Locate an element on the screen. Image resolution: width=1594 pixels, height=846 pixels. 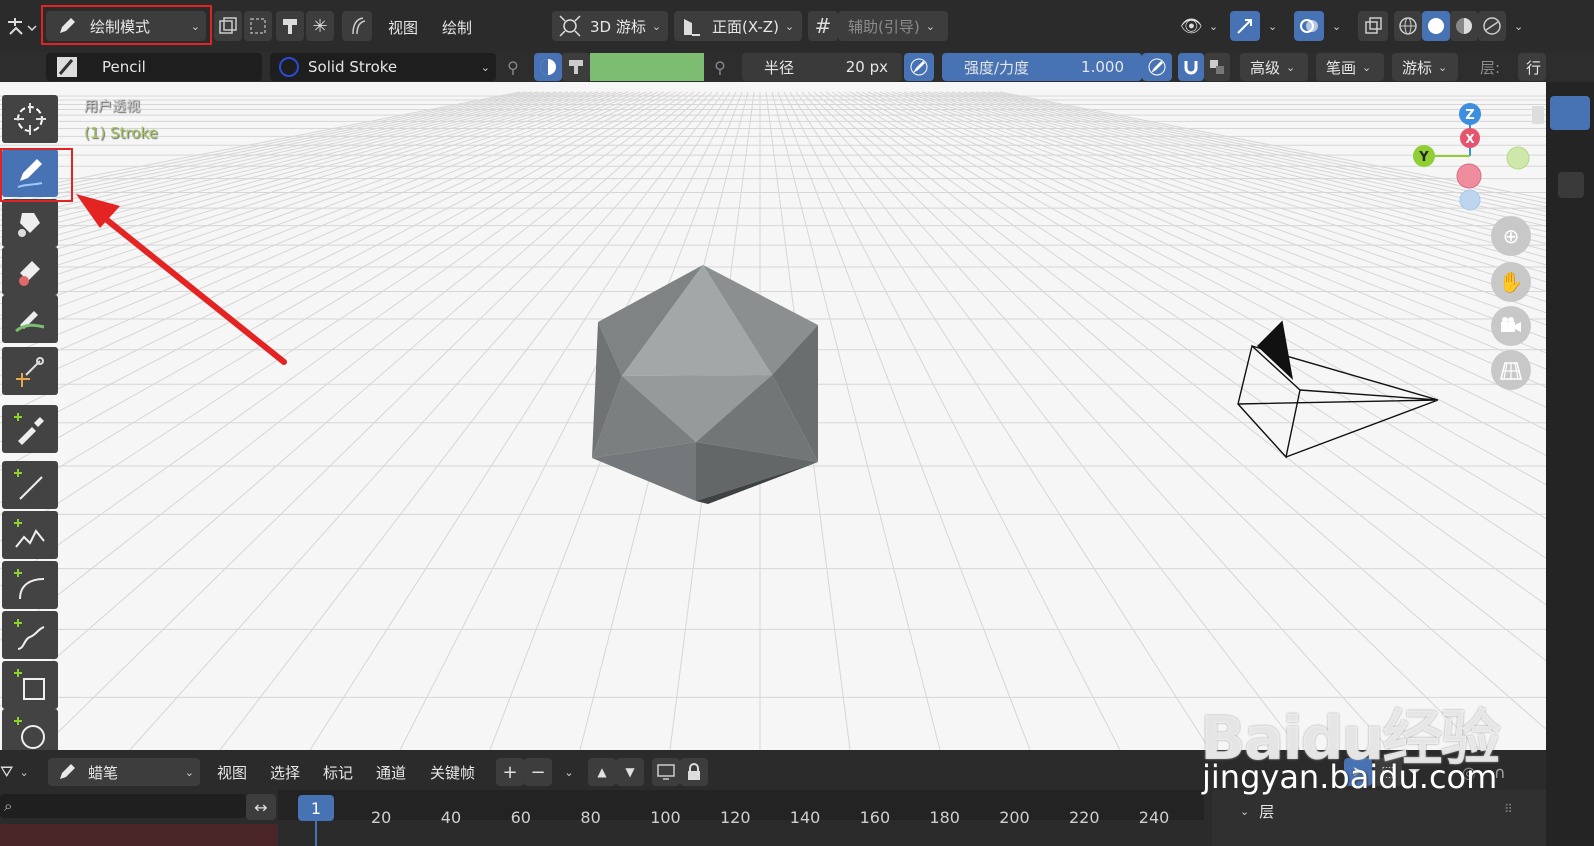
tool-erase is located at coordinates (30, 271).